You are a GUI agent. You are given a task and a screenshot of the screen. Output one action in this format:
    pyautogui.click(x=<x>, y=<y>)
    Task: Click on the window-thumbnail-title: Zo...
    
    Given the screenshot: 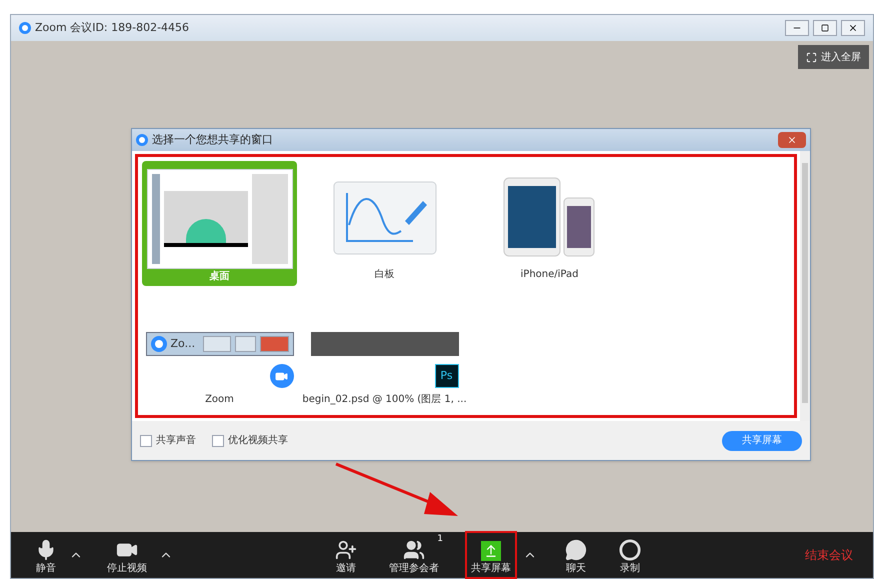 What is the action you would take?
    pyautogui.click(x=183, y=344)
    